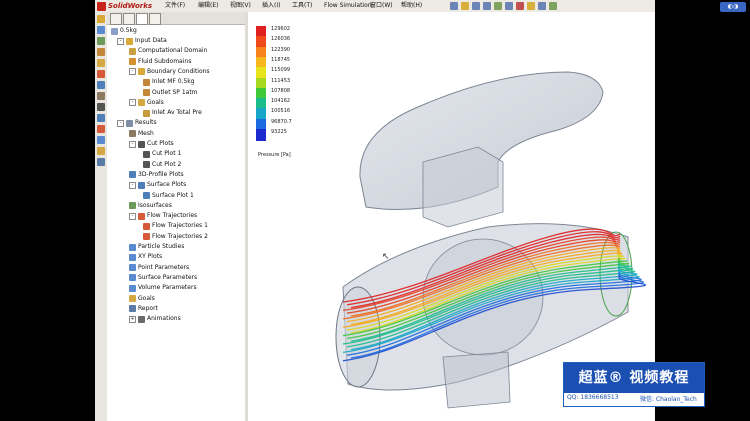 This screenshot has height=421, width=750. I want to click on project-icon, so click(114, 31).